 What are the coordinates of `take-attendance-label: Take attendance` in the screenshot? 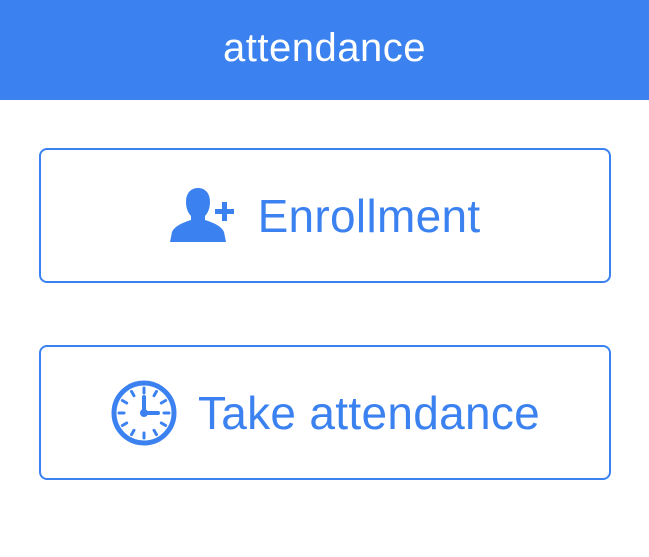 It's located at (369, 412).